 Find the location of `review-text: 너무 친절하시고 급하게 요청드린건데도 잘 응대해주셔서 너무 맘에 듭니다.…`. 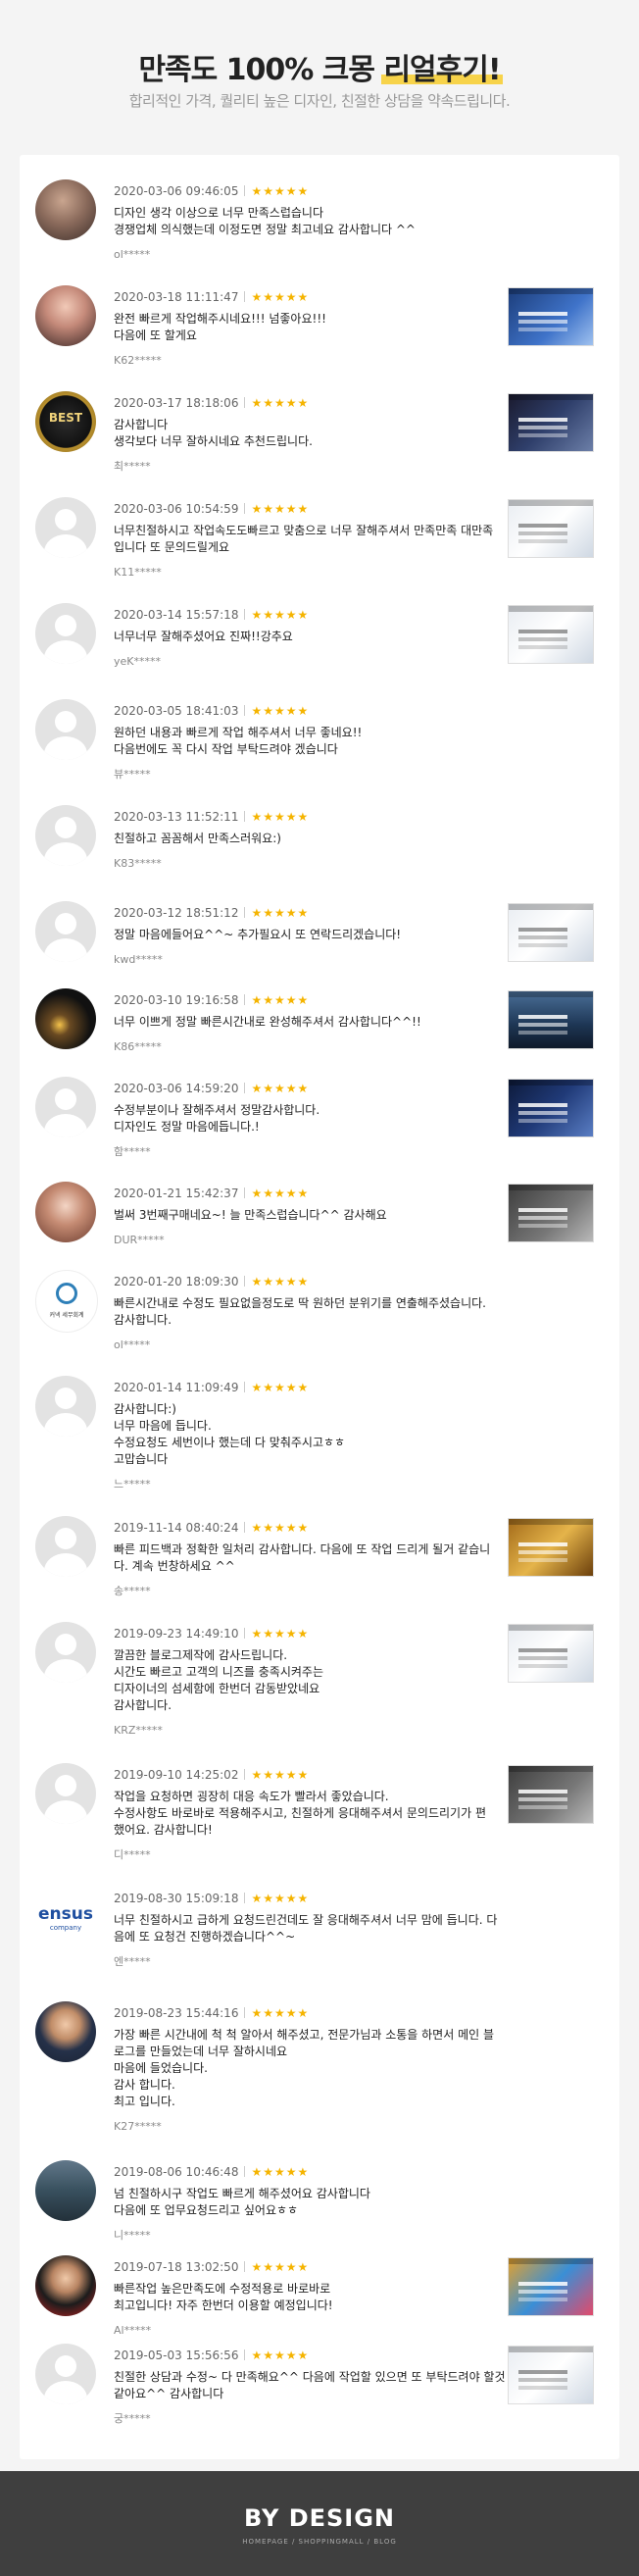

review-text: 너무 친절하시고 급하게 요청드린건데도 잘 응대해주셔서 너무 맘에 듭니다.… is located at coordinates (306, 1920).